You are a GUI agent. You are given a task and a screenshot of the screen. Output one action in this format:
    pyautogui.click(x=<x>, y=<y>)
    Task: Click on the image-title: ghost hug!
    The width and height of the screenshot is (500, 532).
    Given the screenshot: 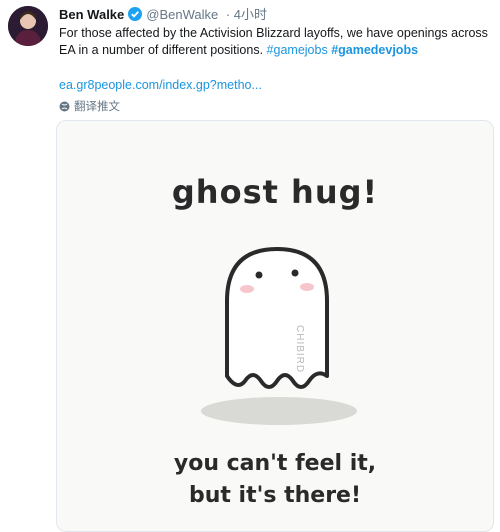 What is the action you would take?
    pyautogui.click(x=275, y=192)
    